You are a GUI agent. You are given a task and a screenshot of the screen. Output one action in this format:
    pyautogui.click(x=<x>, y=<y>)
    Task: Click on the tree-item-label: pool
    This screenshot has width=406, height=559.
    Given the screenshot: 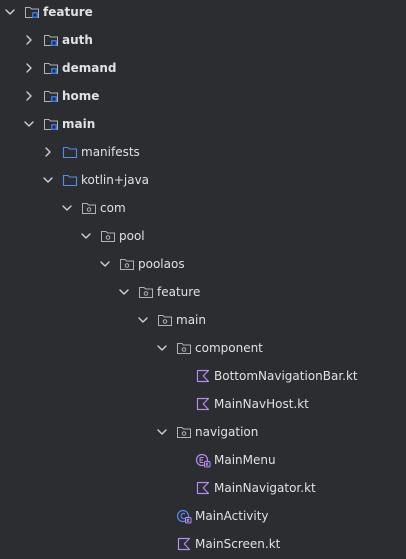 What is the action you would take?
    pyautogui.click(x=132, y=236)
    